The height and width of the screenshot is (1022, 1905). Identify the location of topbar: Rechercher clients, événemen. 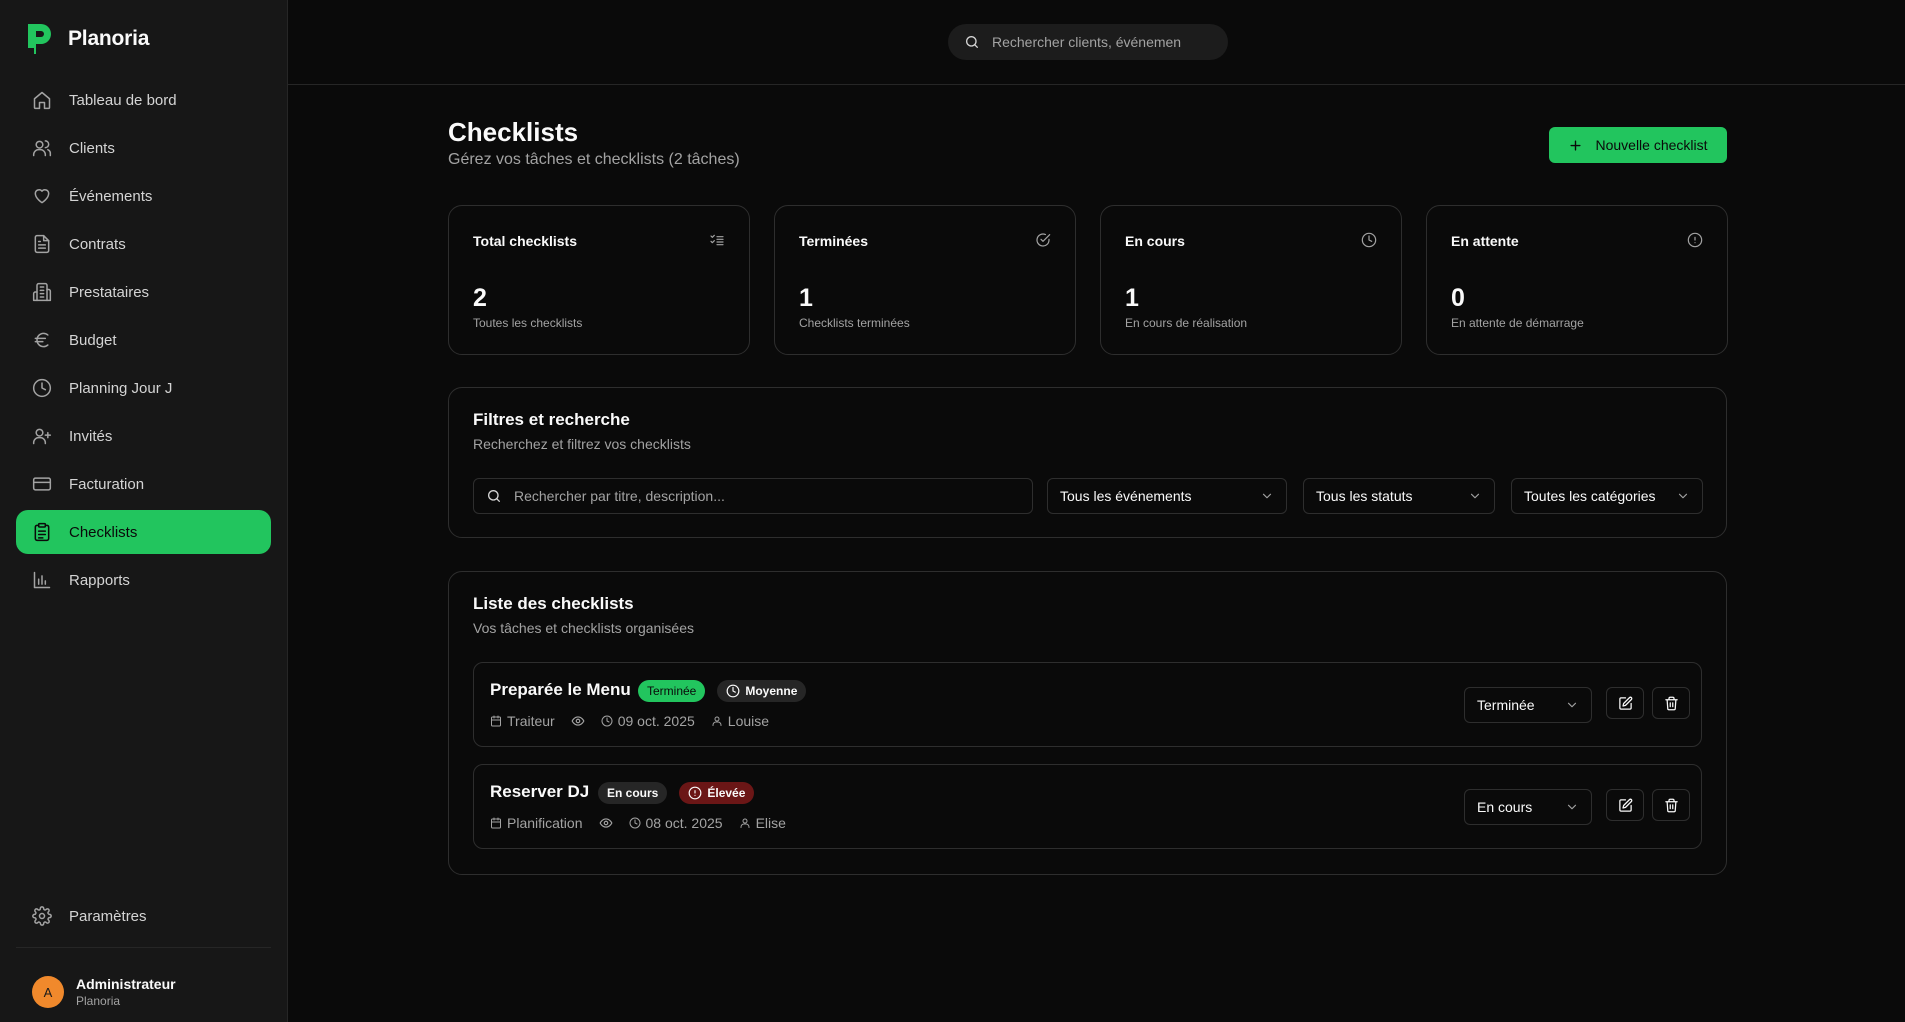
(1096, 42).